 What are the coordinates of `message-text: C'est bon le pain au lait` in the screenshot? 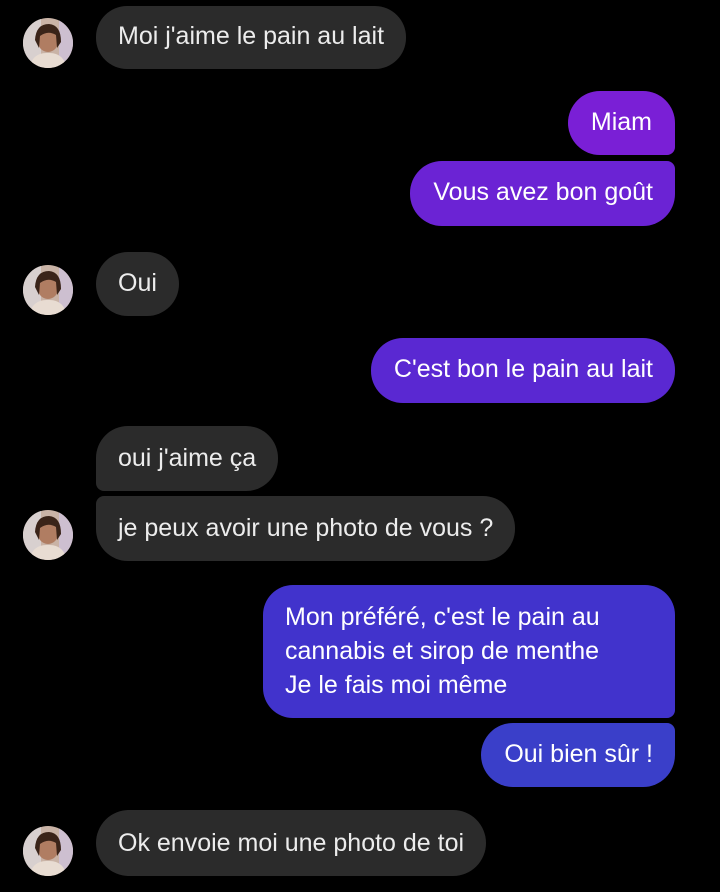 It's located at (523, 369).